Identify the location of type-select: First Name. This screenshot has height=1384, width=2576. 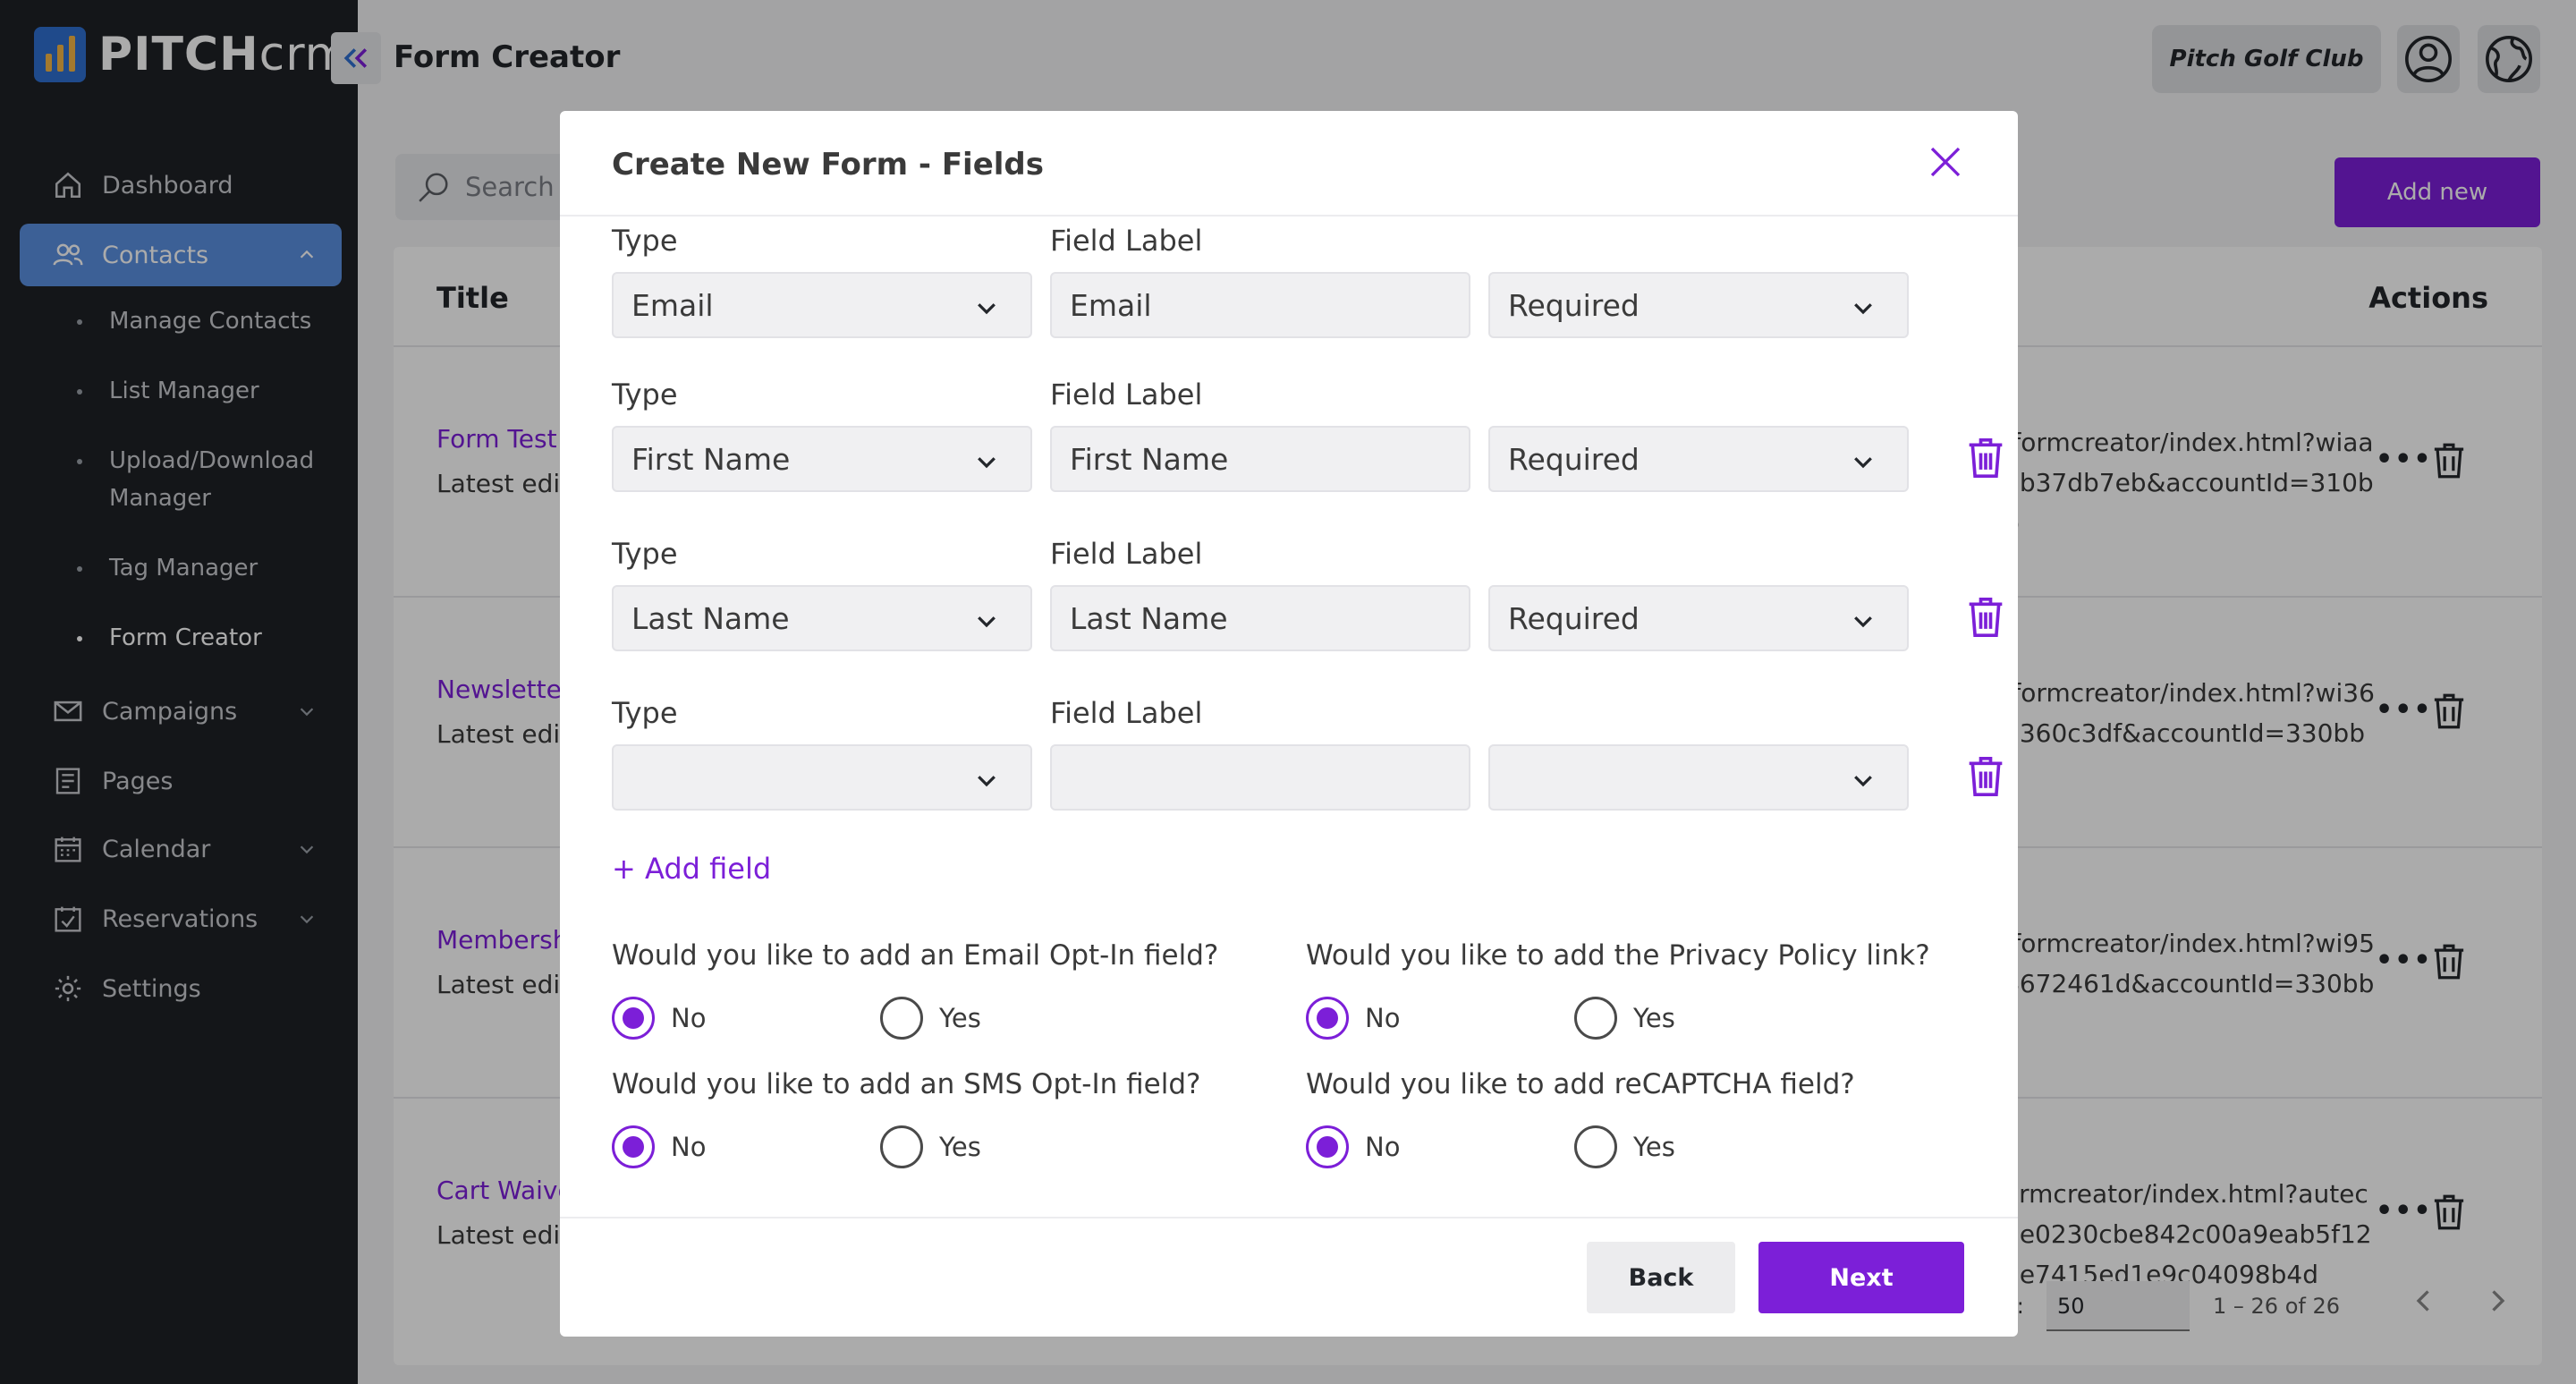
(822, 459).